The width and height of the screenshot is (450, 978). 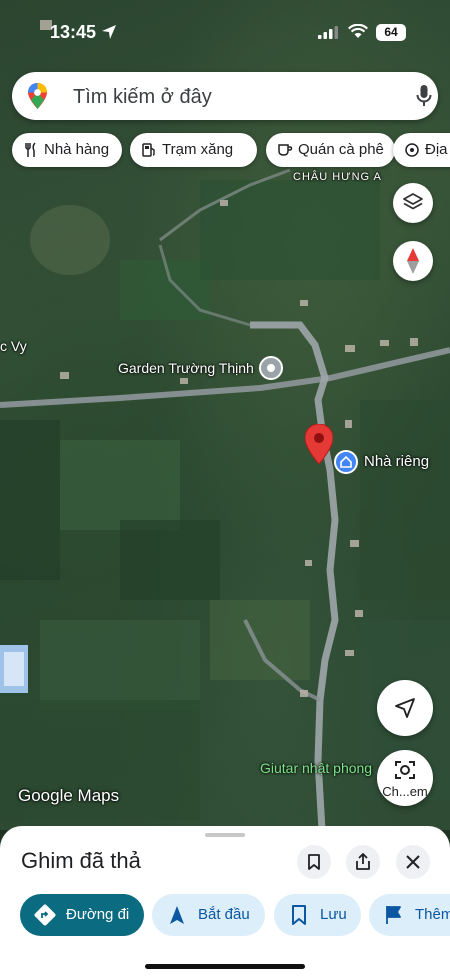 What do you see at coordinates (316, 768) in the screenshot?
I see `guitar-label: Giutar nhật phong` at bounding box center [316, 768].